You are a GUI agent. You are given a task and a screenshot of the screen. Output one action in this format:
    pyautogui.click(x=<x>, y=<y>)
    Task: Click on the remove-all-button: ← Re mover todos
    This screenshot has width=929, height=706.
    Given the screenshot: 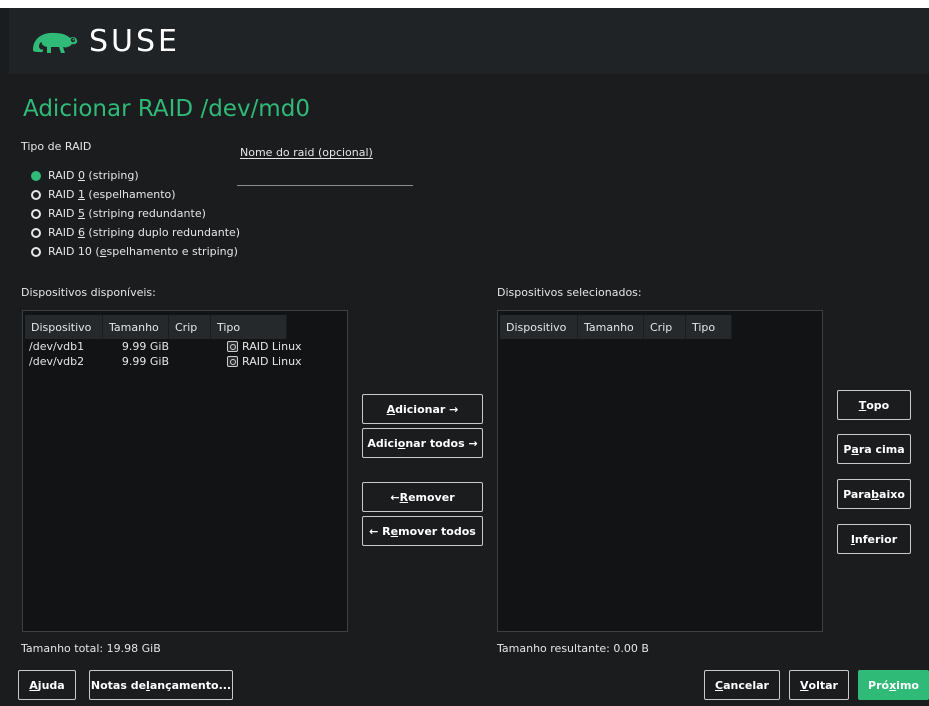 What is the action you would take?
    pyautogui.click(x=422, y=531)
    